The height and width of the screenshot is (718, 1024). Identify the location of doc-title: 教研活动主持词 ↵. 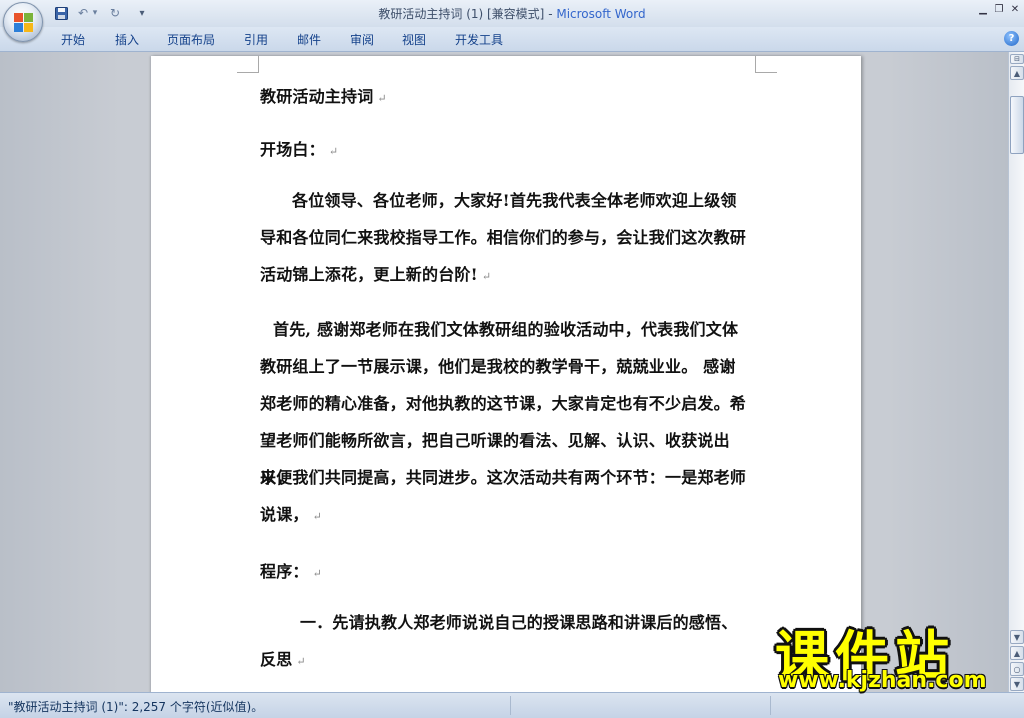
(509, 97).